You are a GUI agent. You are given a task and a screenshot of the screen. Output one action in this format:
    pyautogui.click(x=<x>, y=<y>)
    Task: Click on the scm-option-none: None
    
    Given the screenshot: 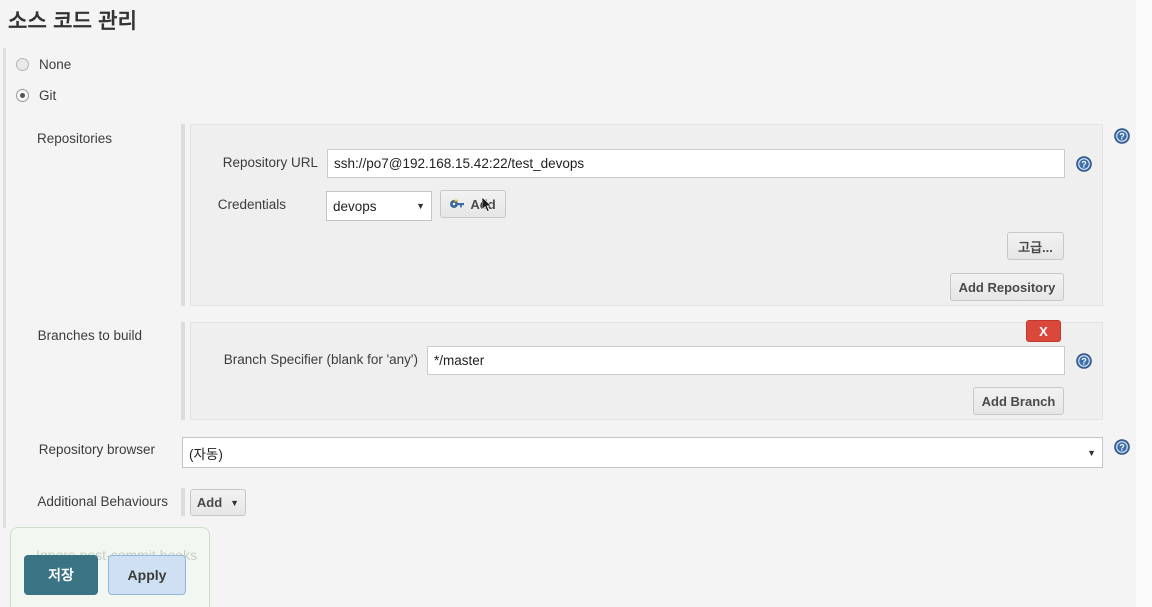 What is the action you would take?
    pyautogui.click(x=43, y=64)
    